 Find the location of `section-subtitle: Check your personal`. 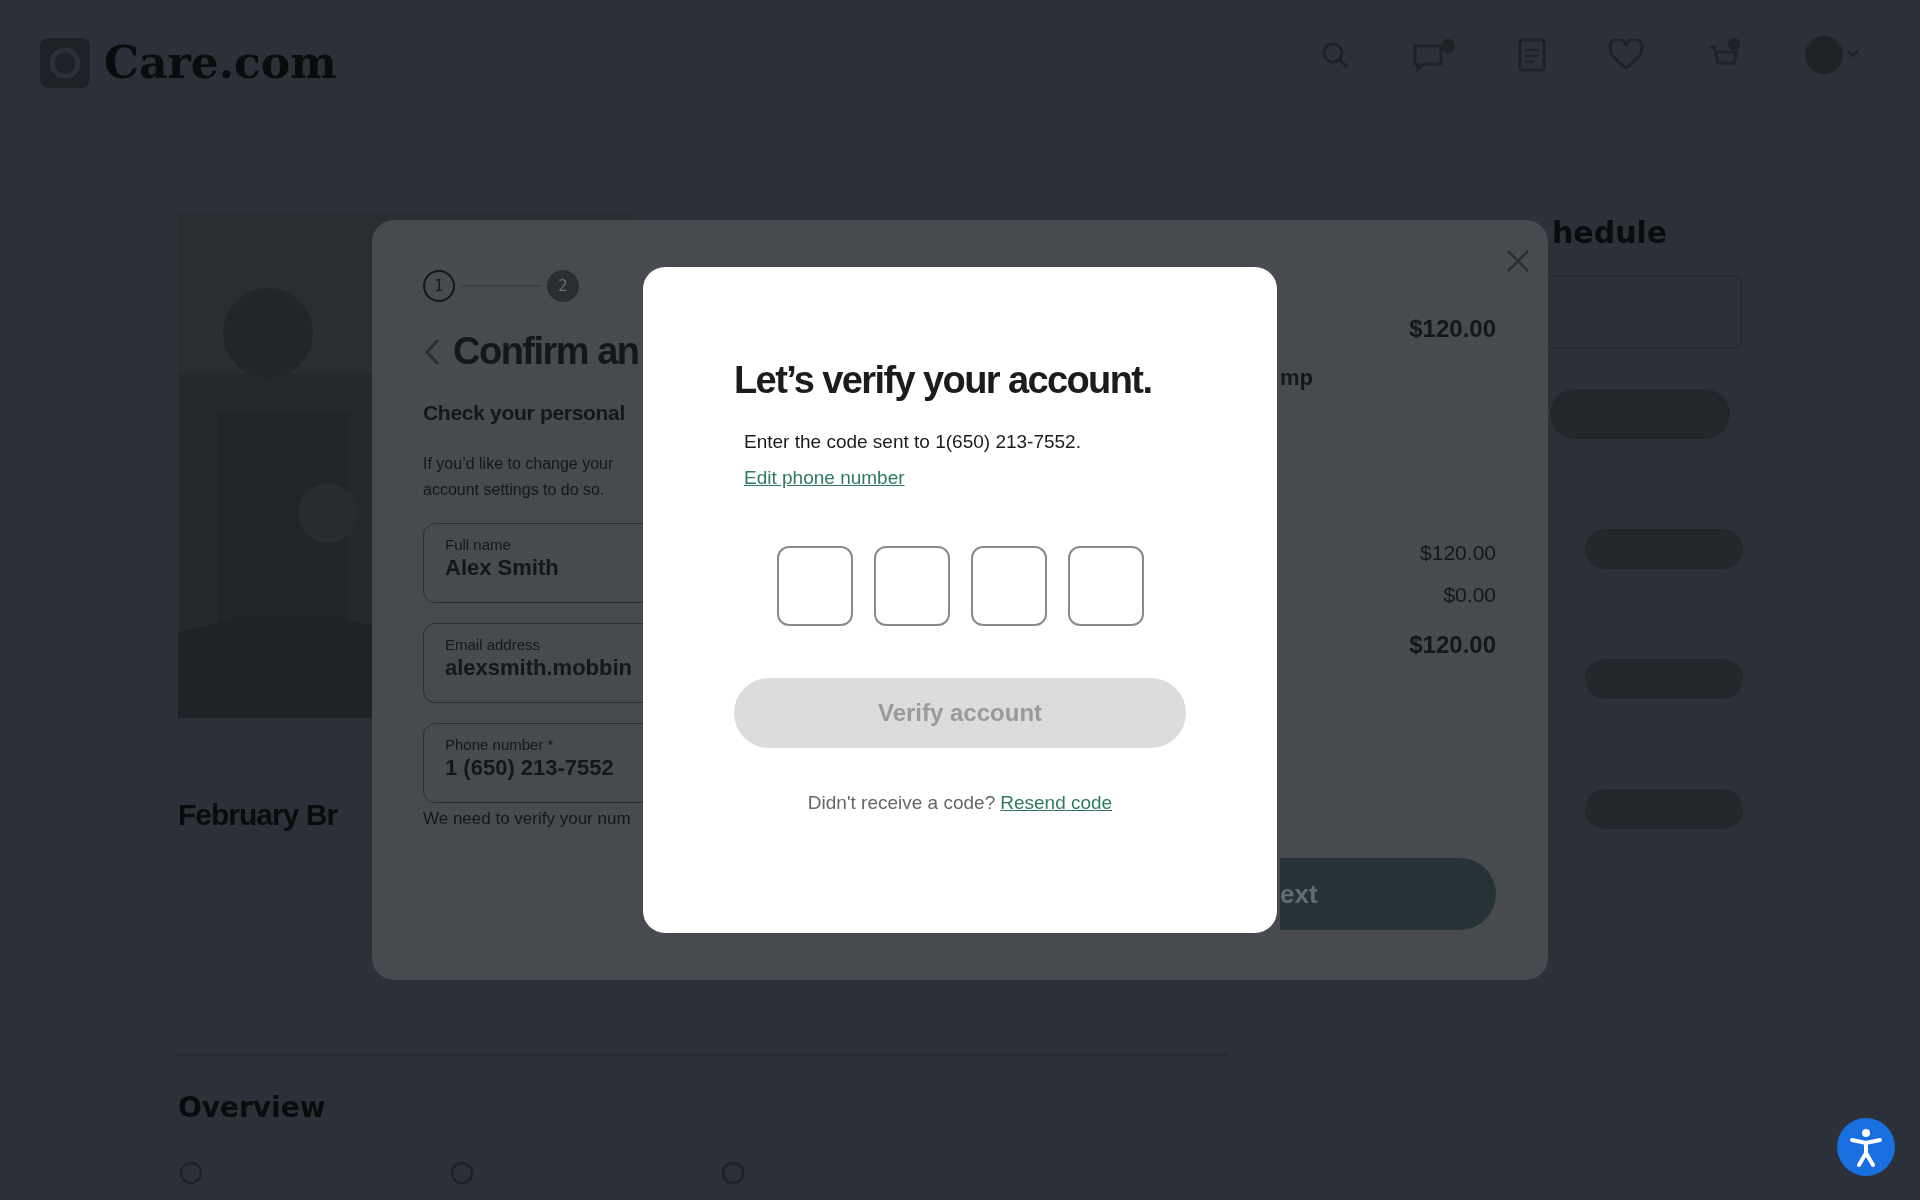

section-subtitle: Check your personal is located at coordinates (524, 413).